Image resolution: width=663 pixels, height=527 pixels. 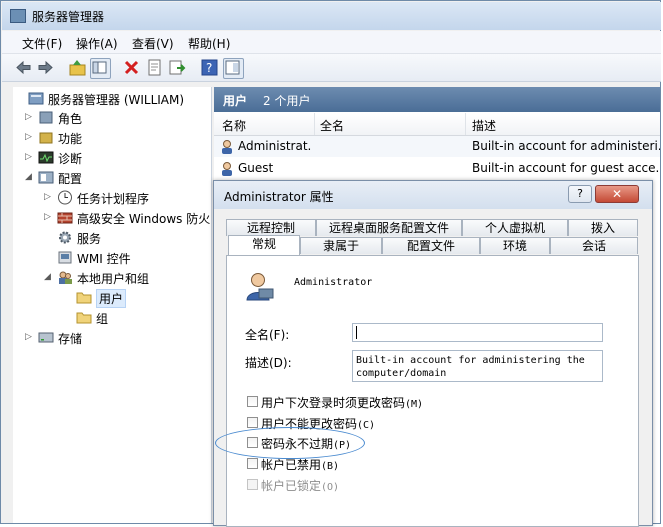 I want to click on user-count: 2 个用户, so click(x=287, y=101).